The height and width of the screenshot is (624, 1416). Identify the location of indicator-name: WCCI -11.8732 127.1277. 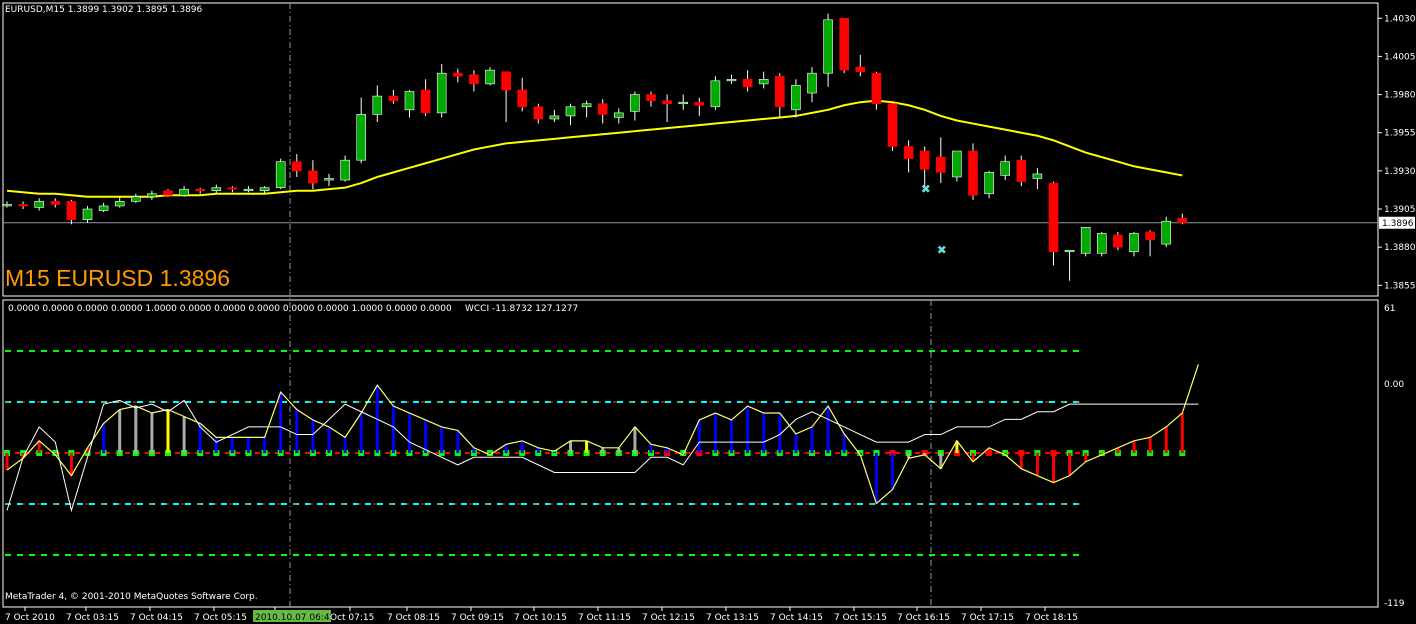
(522, 309).